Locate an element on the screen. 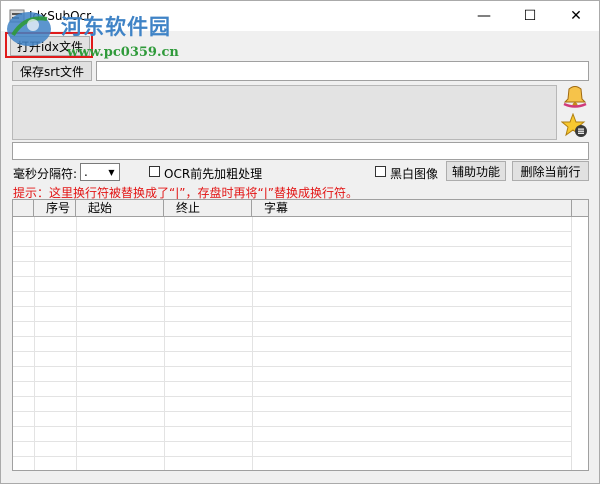  grid-header-indicator is located at coordinates (23, 208).